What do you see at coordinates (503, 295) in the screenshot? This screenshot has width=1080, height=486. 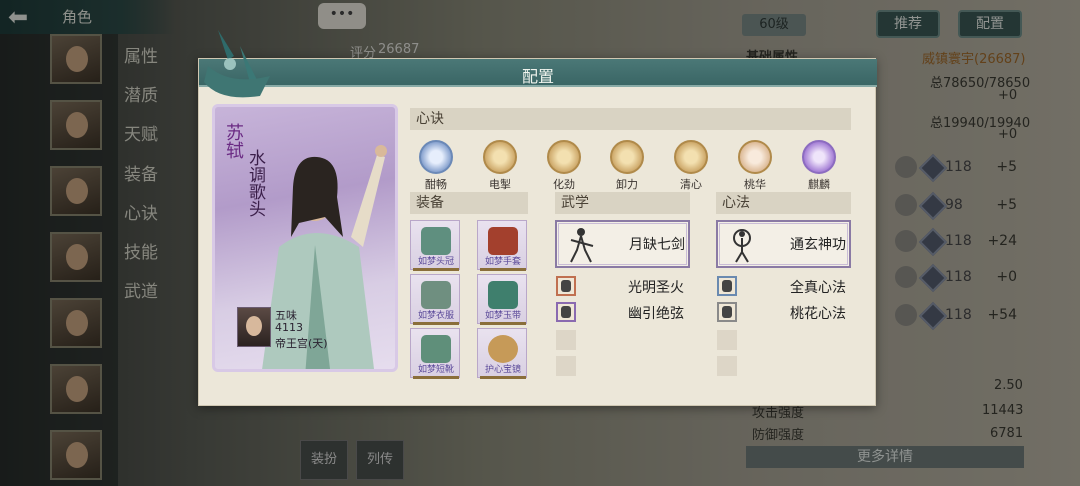 I see `belt-icon` at bounding box center [503, 295].